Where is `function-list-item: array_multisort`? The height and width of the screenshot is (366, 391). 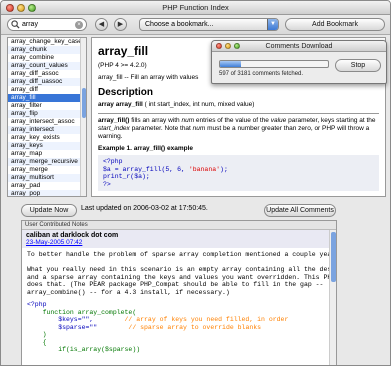 function-list-item: array_multisort is located at coordinates (47, 178).